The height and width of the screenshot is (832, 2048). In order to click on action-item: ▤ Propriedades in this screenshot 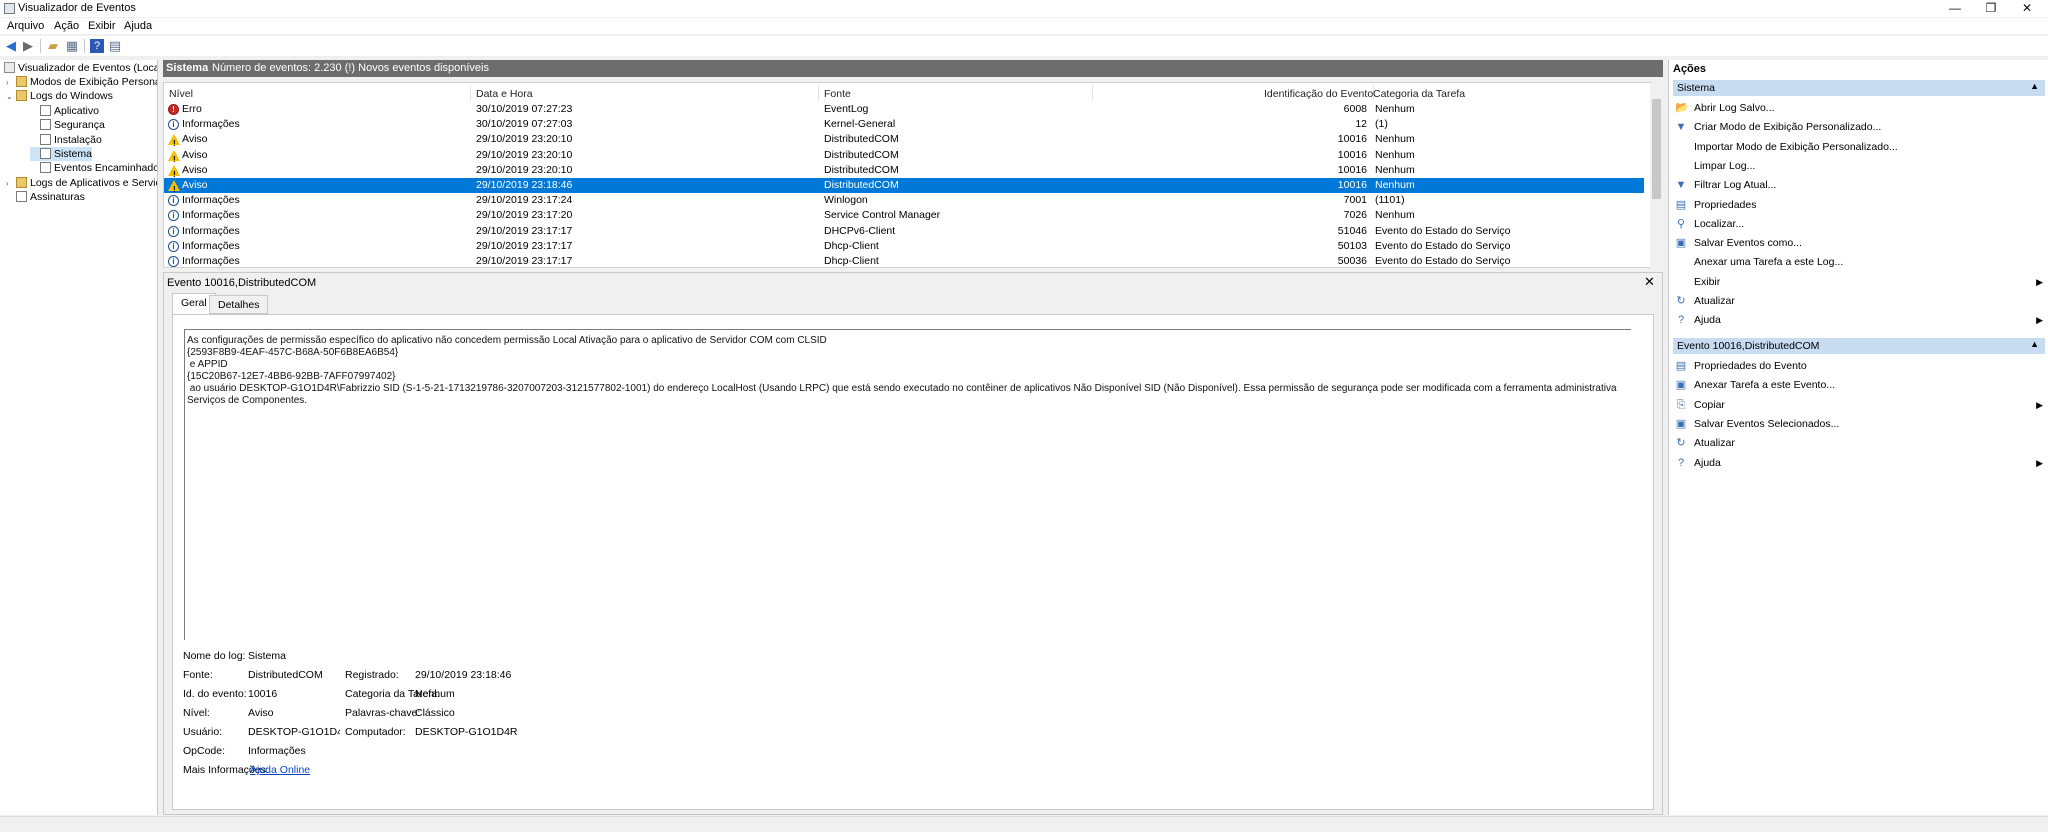, I will do `click(1859, 205)`.